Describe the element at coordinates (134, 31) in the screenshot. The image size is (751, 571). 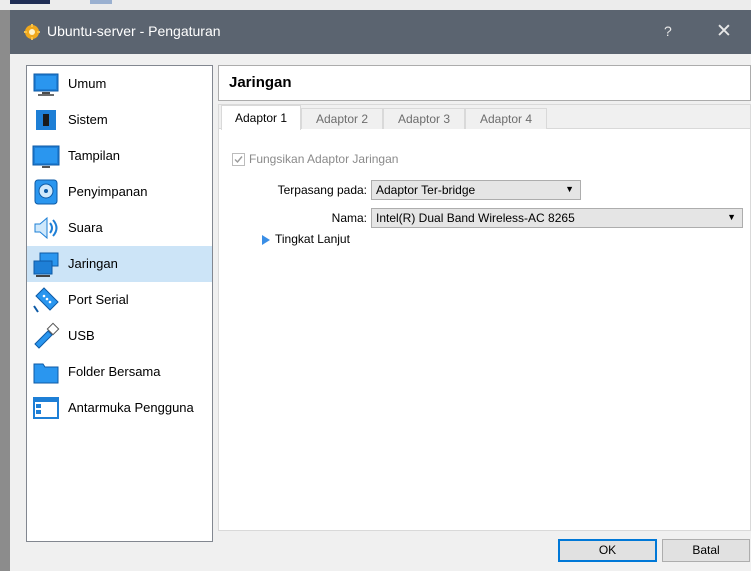
I see `window-title: Ubuntu-server - Pengaturan` at that location.